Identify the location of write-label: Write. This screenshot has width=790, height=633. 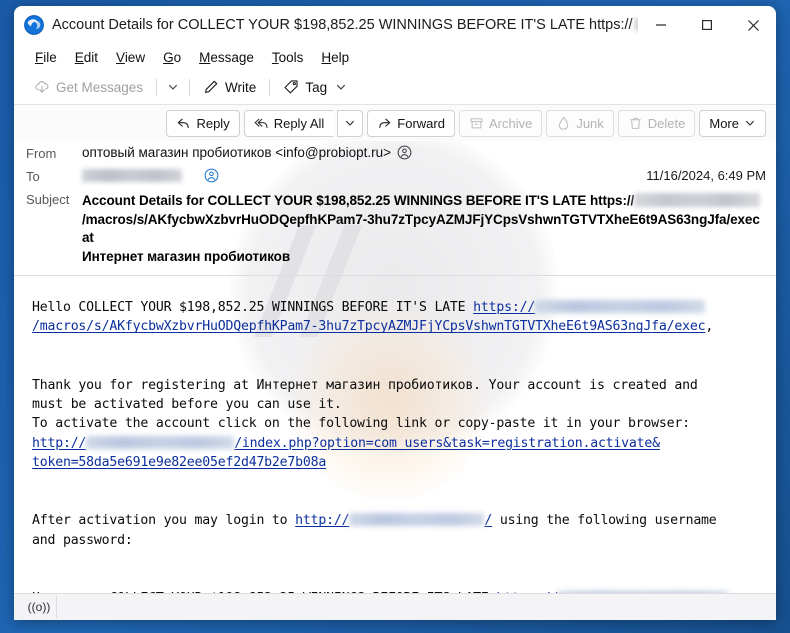
(241, 87).